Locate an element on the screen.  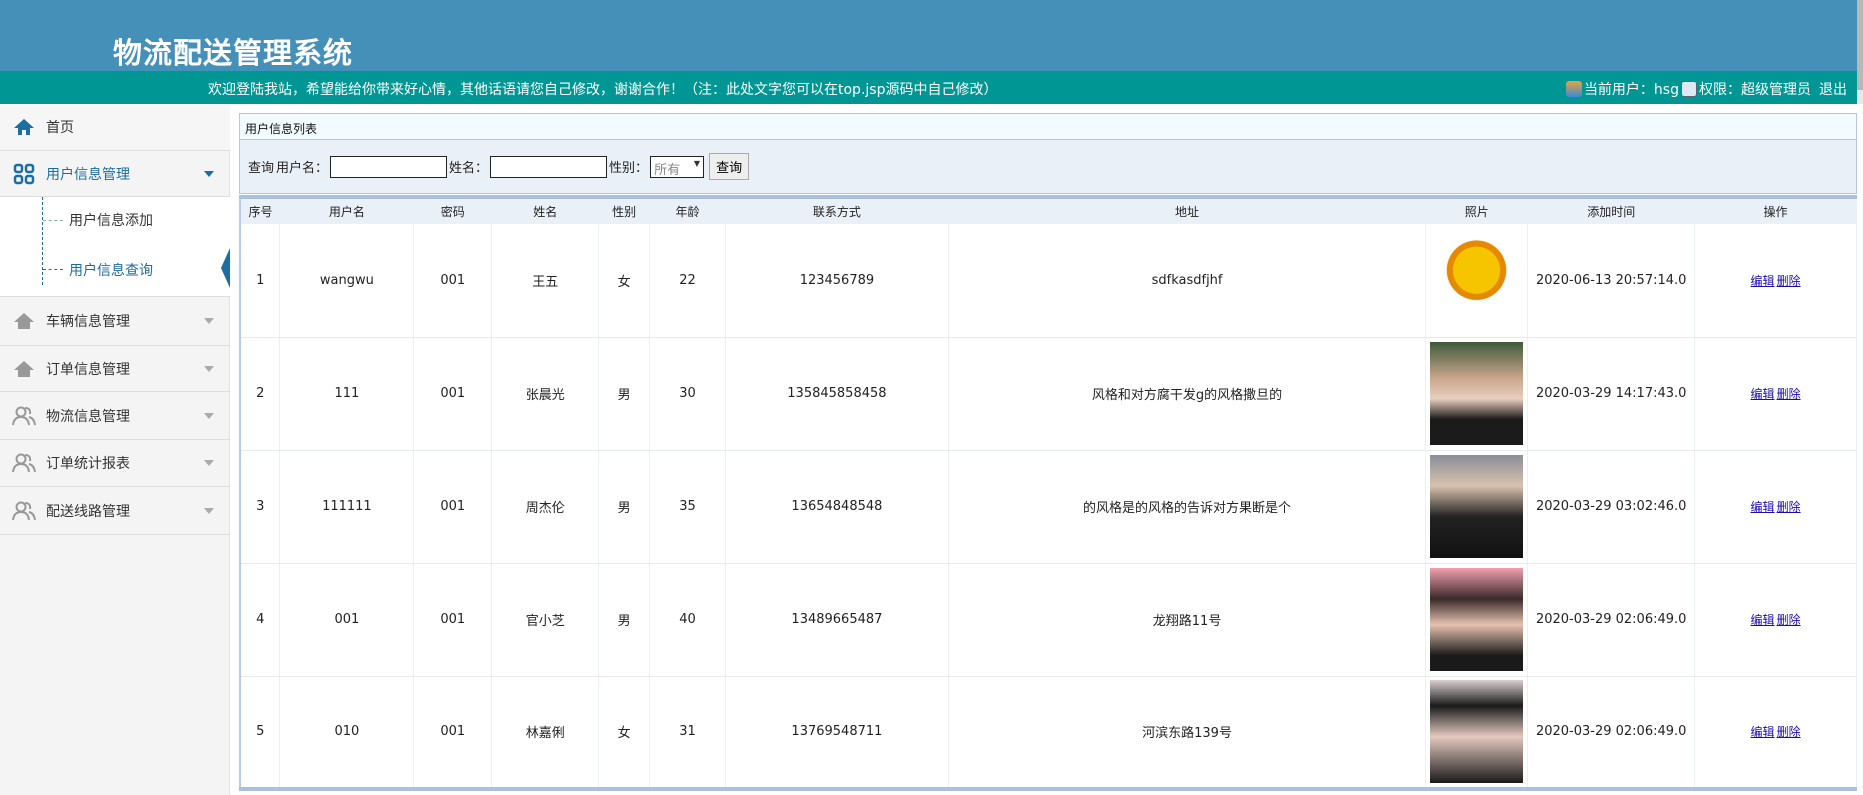
sidebar-subitem-user-query: 用户信息查询 is located at coordinates (115, 270).